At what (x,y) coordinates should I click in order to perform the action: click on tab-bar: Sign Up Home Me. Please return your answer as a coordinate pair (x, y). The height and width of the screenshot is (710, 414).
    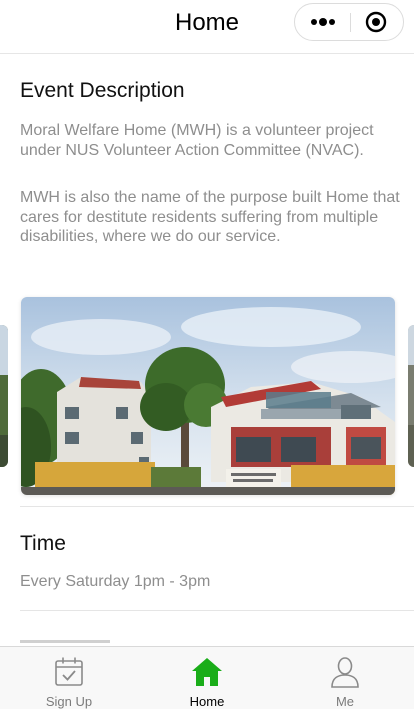
    Looking at the image, I should click on (207, 677).